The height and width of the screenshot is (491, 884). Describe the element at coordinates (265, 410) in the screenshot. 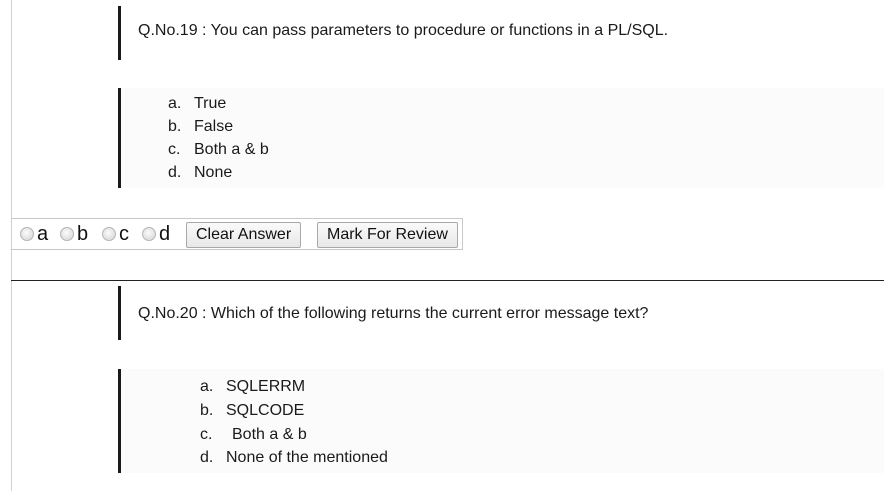

I see `option-text: SQLCODE` at that location.